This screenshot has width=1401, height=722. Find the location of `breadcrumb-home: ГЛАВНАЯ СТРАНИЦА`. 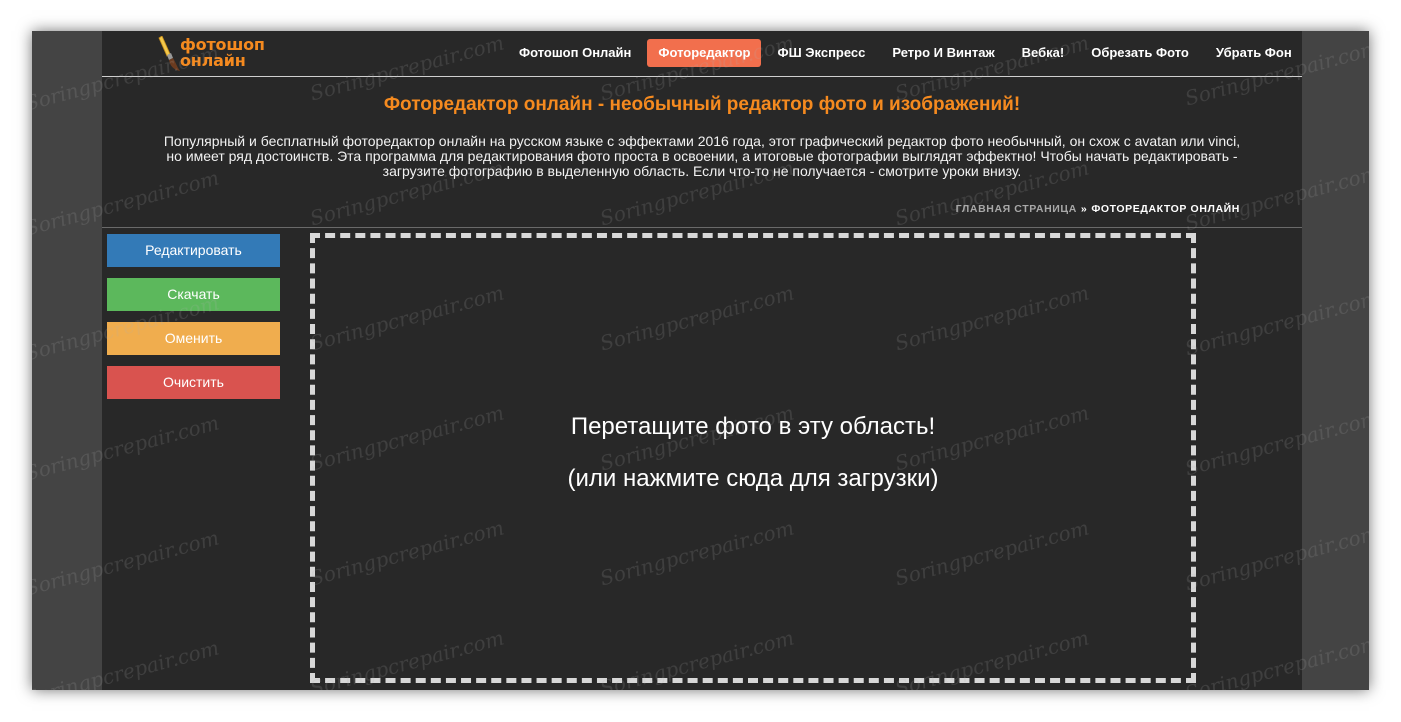

breadcrumb-home: ГЛАВНАЯ СТРАНИЦА is located at coordinates (1016, 209).